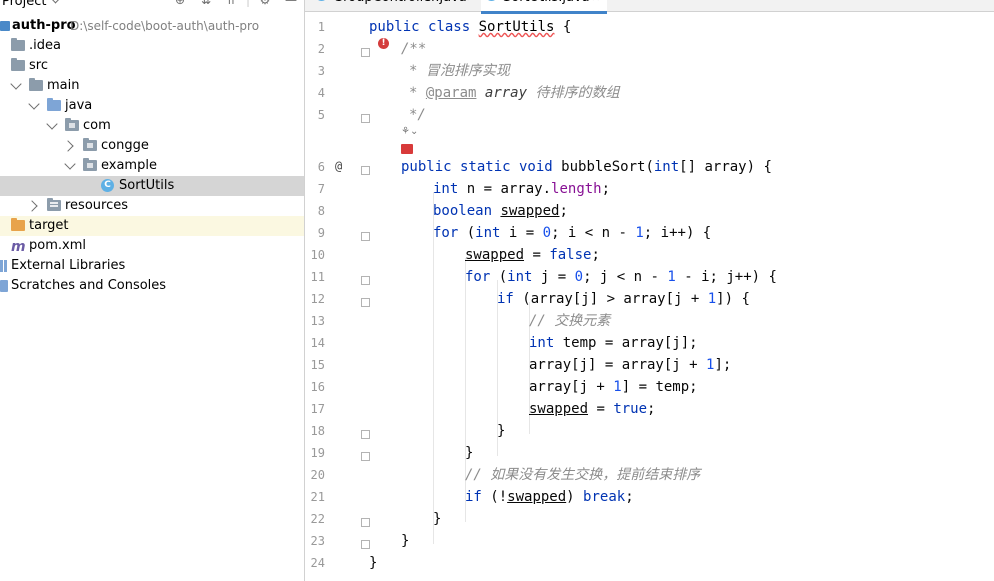  Describe the element at coordinates (400, 4) in the screenshot. I see `tab-label: GroupController.java` at that location.